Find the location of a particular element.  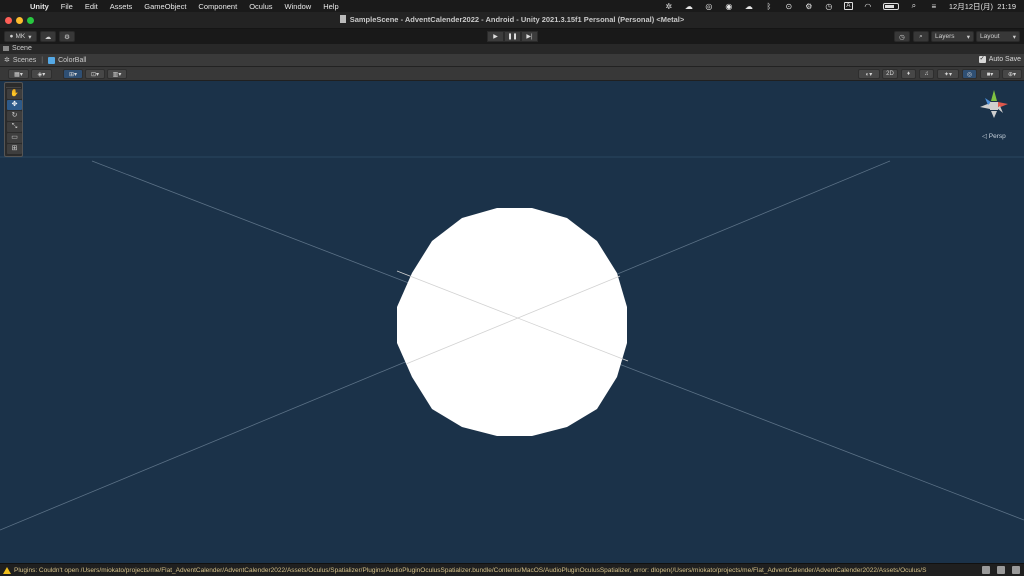

breadcrumb-scenes: ✲ Scenes is located at coordinates (20, 60).